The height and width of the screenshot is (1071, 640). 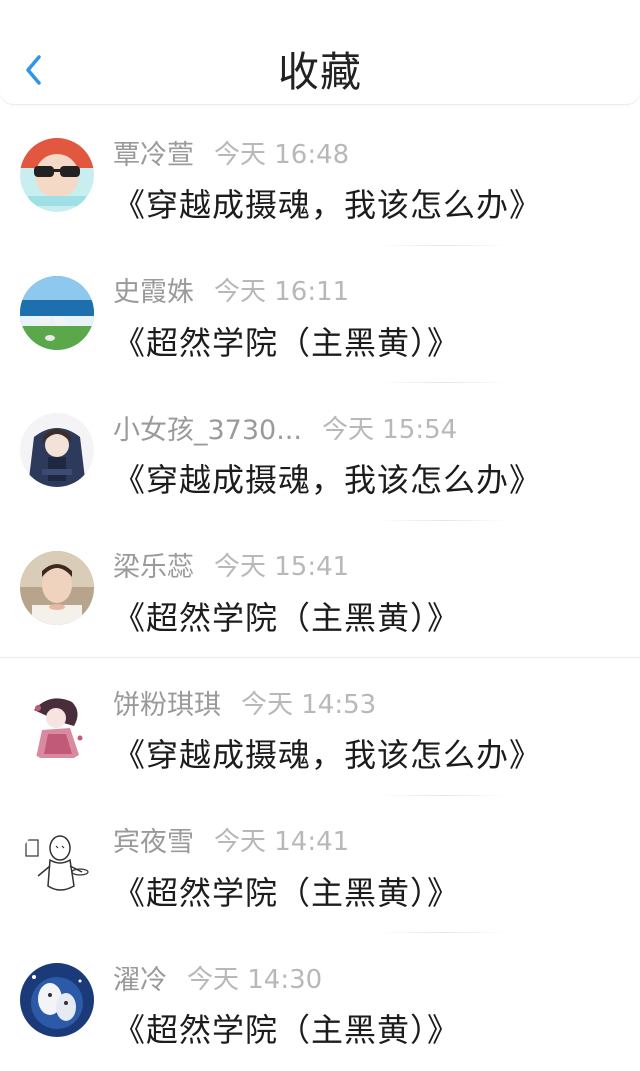 I want to click on user-name: 史霞姝, so click(x=153, y=289).